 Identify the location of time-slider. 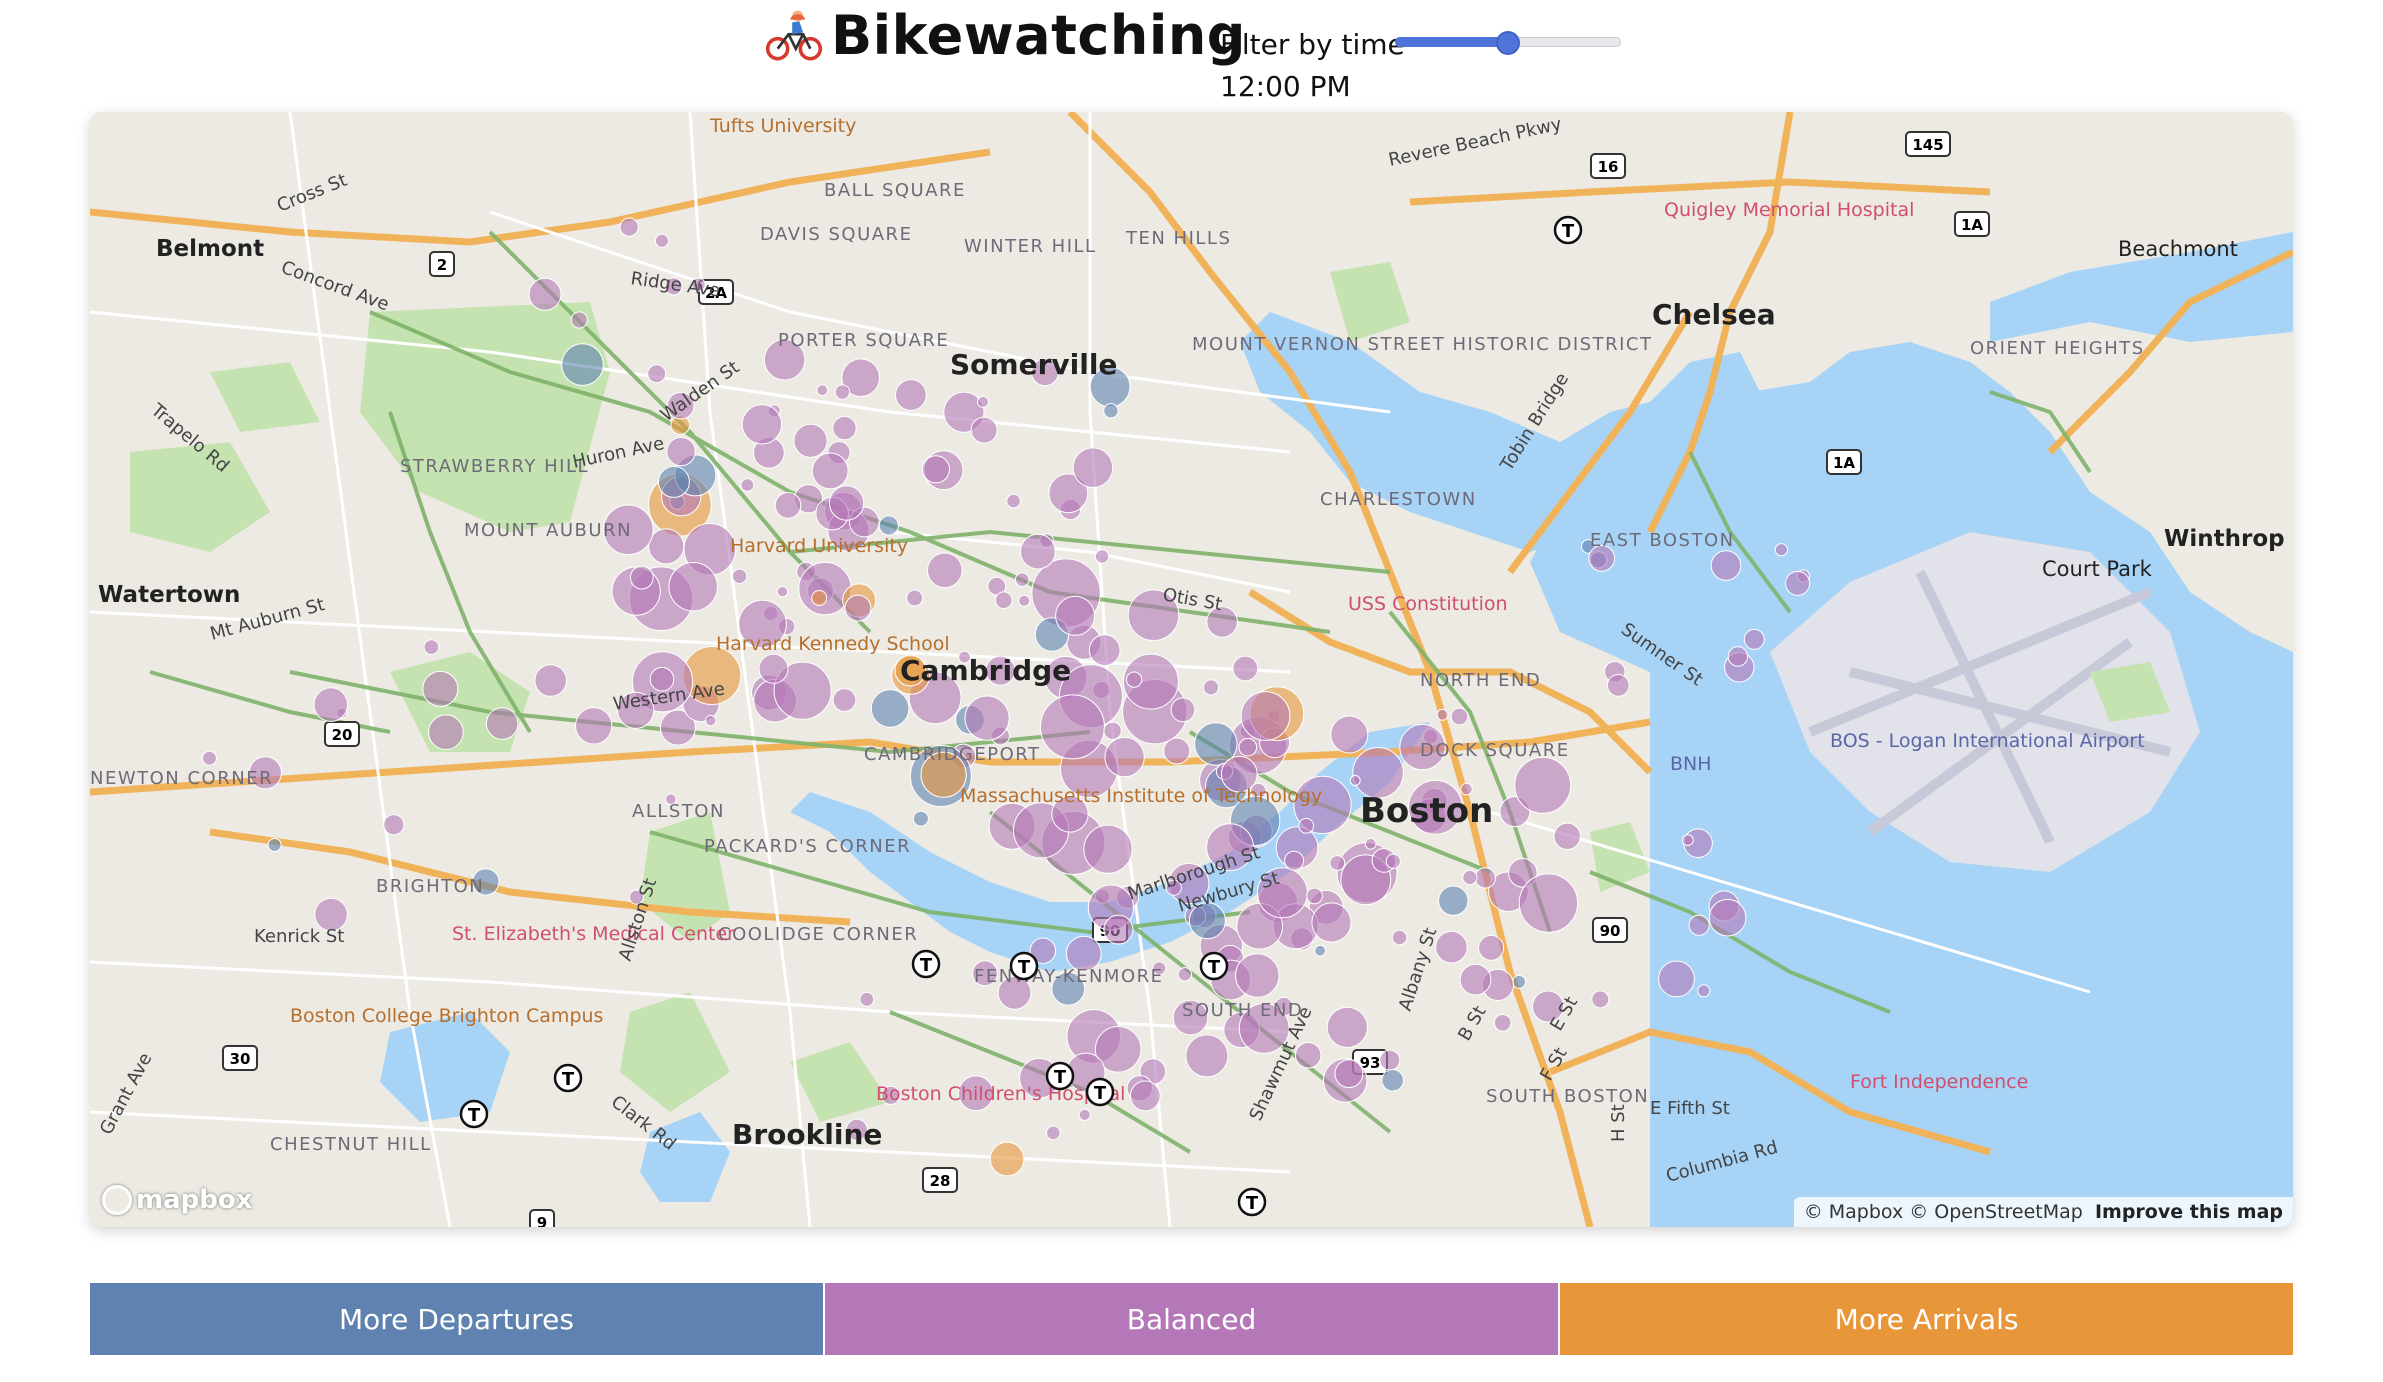
(1508, 43).